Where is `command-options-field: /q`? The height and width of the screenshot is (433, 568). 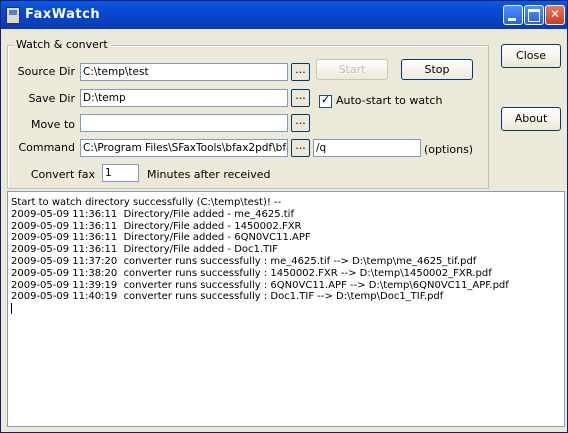
command-options-field: /q is located at coordinates (367, 148).